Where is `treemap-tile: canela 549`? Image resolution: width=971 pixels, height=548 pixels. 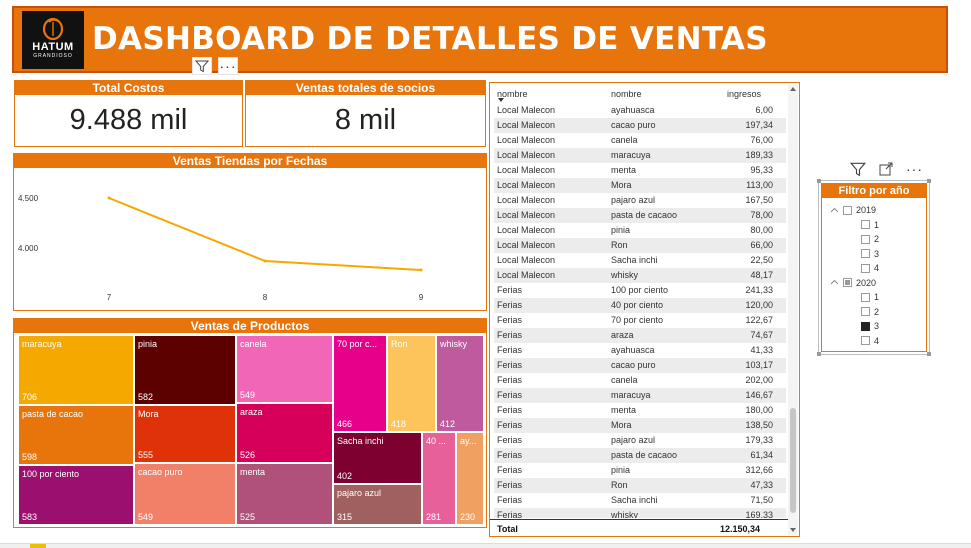 treemap-tile: canela 549 is located at coordinates (284, 369).